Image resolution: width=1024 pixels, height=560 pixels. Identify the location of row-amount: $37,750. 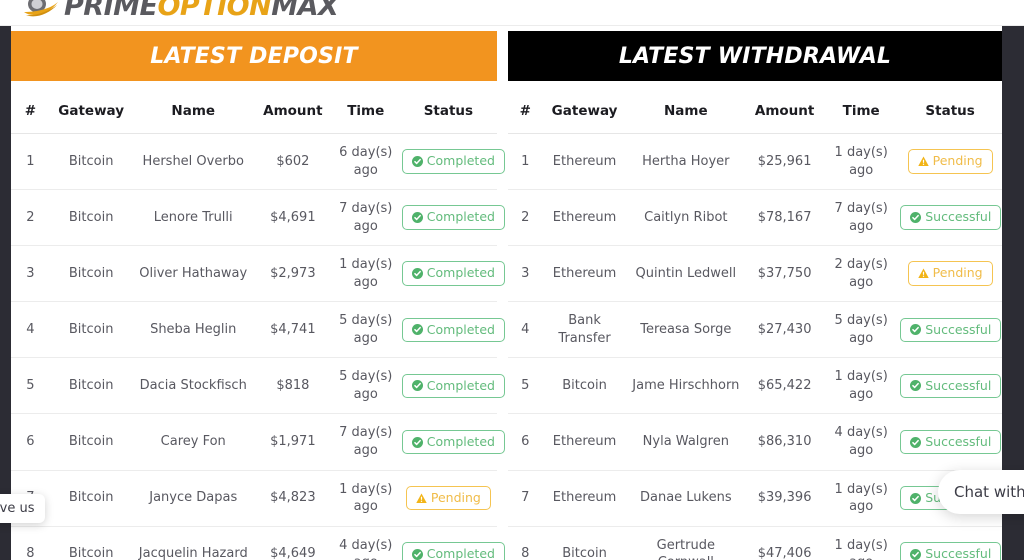
(785, 274).